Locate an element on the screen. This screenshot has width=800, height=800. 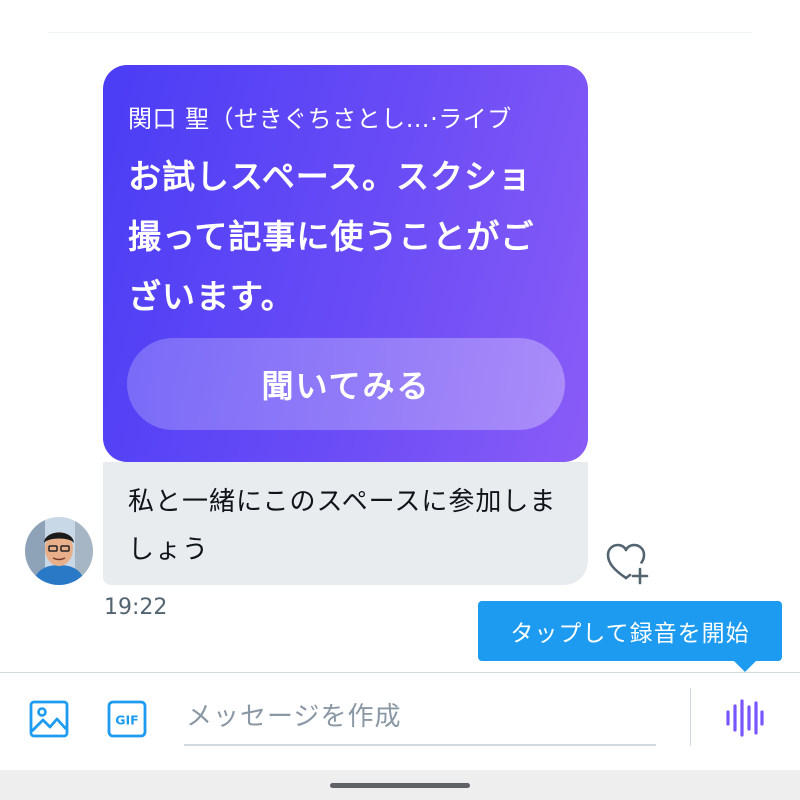
space-host-label: 関口 聖（せきぐちさとし…·ライブ is located at coordinates (320, 119).